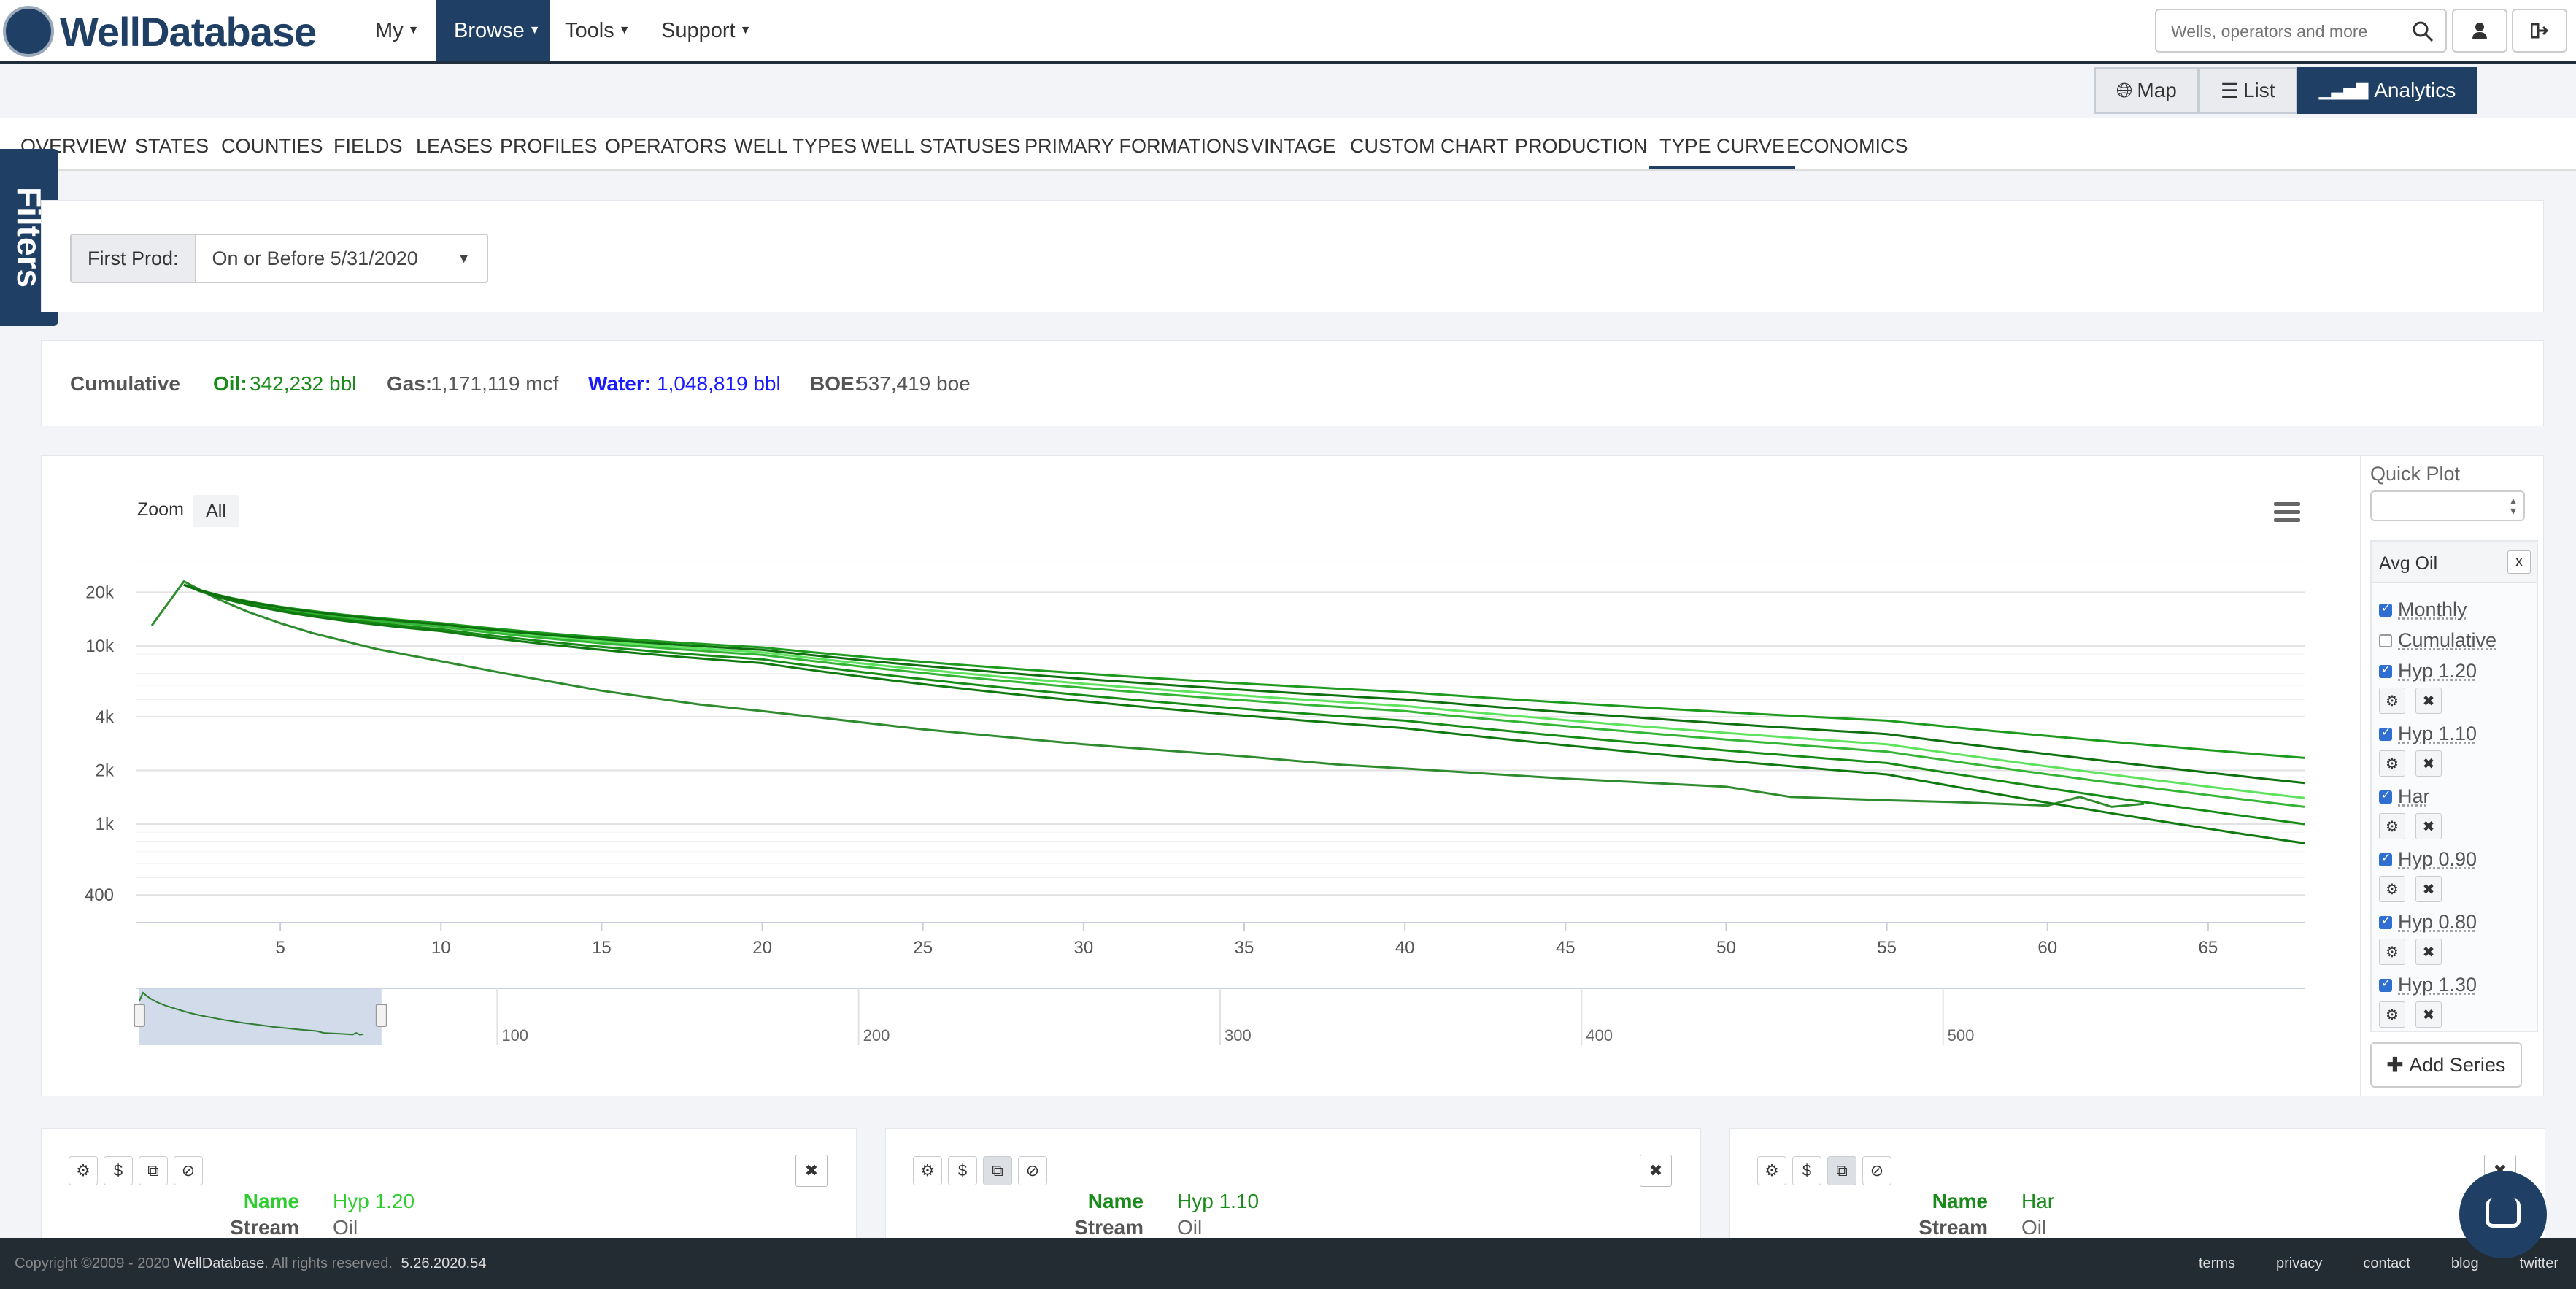 This screenshot has width=2576, height=1289. I want to click on series-option: Hyp 0.90, so click(2428, 859).